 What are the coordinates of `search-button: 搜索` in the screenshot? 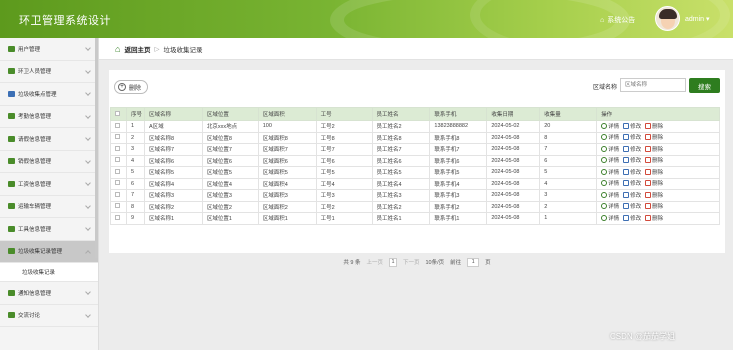 It's located at (704, 85).